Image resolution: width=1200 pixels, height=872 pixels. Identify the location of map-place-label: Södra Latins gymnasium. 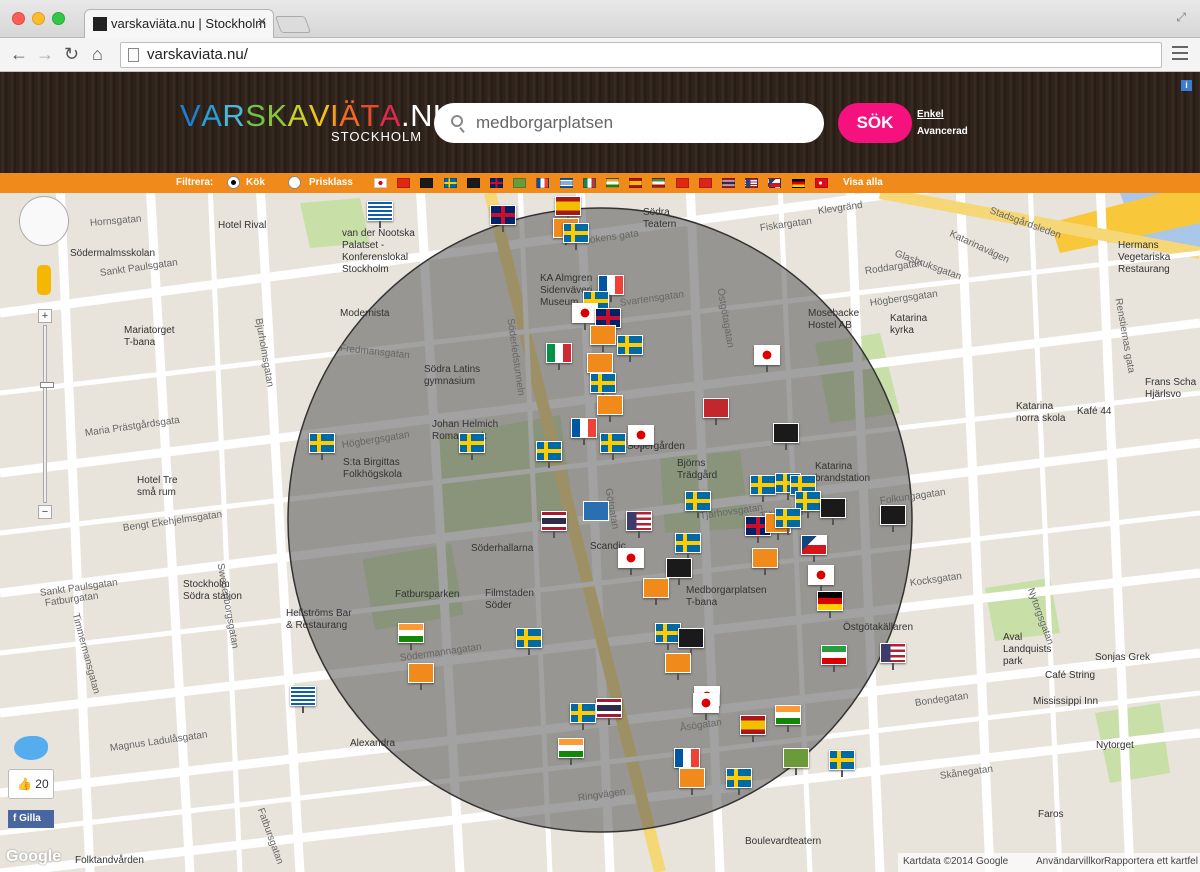
(452, 376).